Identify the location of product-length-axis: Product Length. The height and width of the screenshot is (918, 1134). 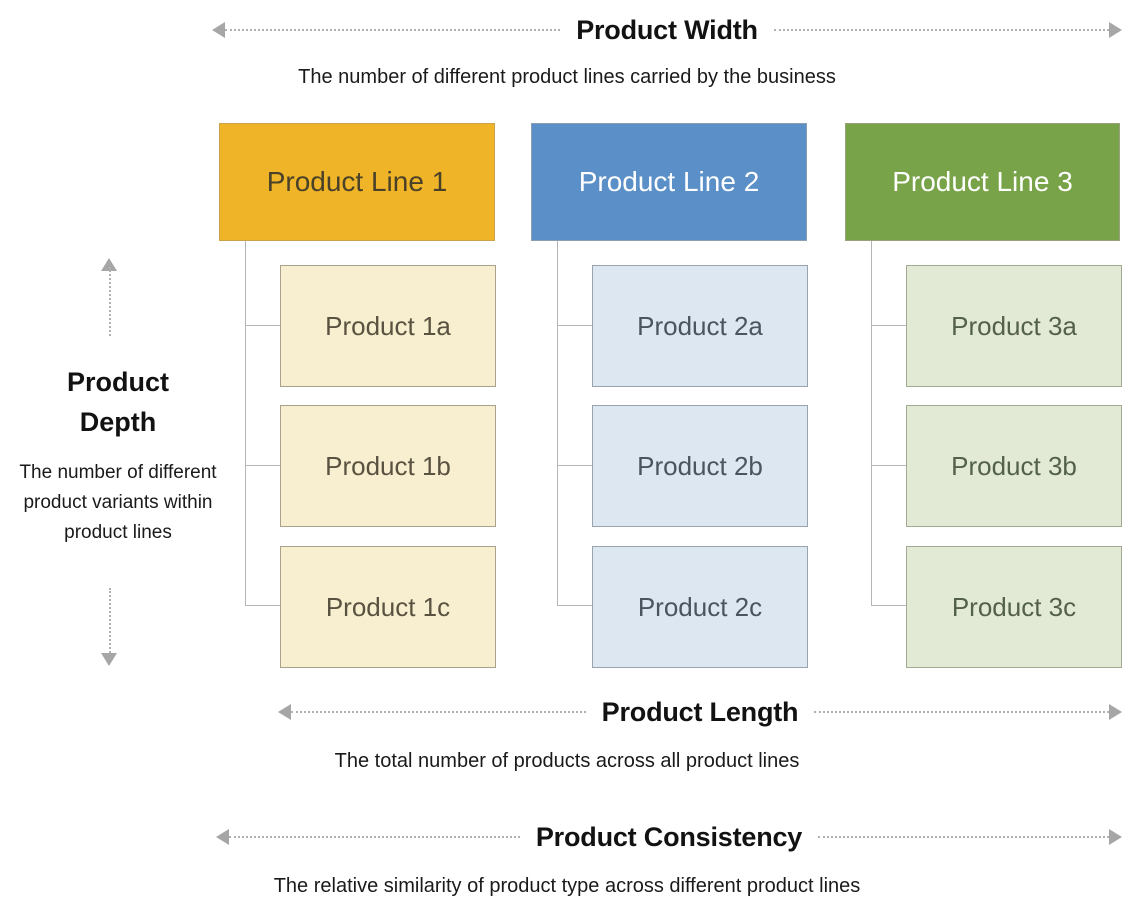
(700, 712).